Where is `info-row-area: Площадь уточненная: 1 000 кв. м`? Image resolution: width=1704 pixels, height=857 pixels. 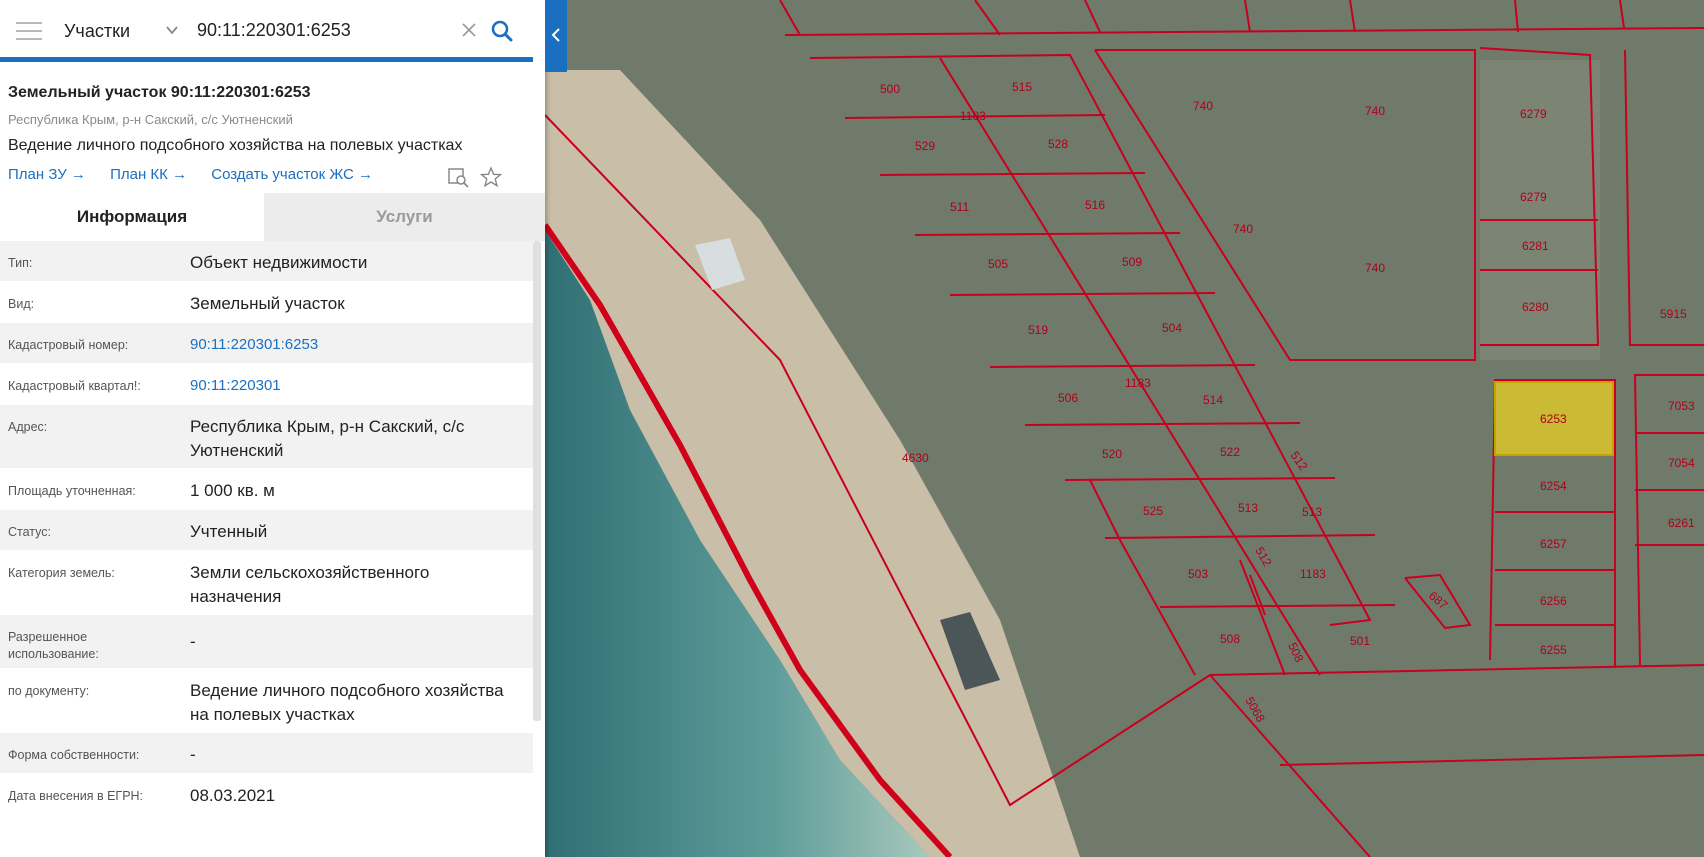
info-row-area: Площадь уточненная: 1 000 кв. м is located at coordinates (266, 489).